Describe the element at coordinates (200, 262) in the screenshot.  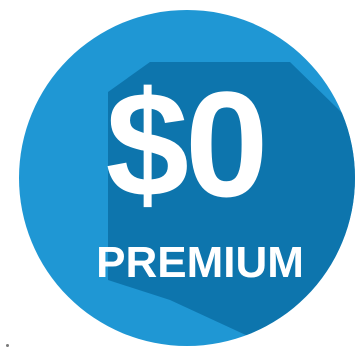
I see `badge-label: PREMIUM` at that location.